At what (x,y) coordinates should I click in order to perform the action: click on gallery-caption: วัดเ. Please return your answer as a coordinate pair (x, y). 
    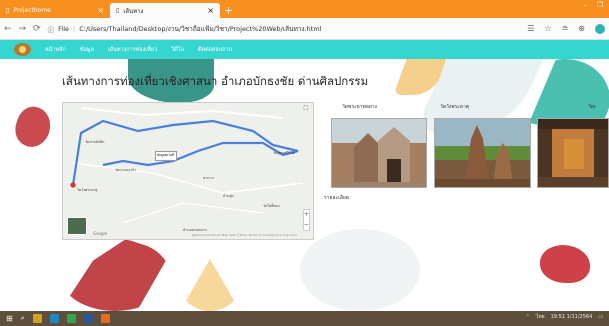
    Looking at the image, I should click on (592, 107).